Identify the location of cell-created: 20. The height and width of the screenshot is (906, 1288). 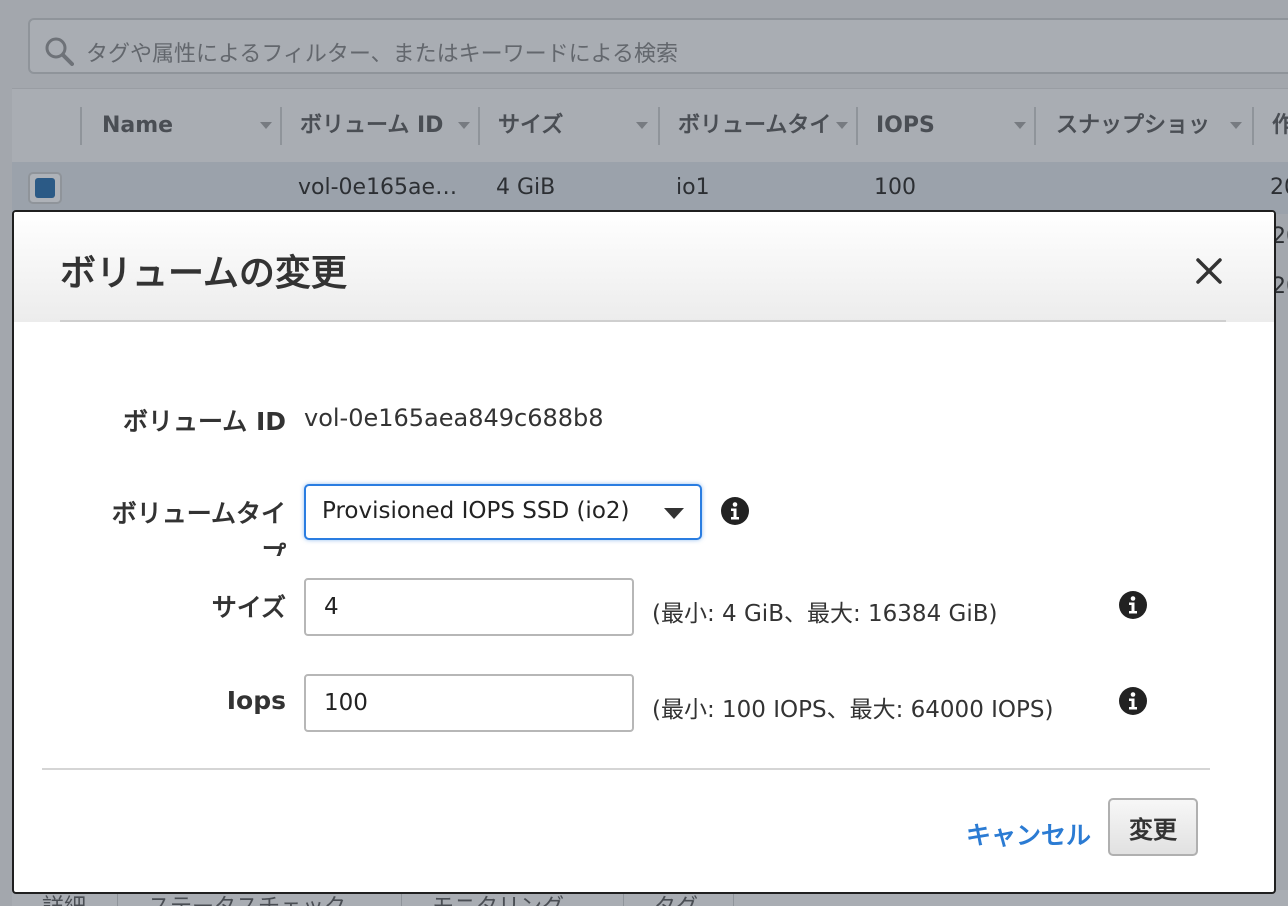
(1279, 187).